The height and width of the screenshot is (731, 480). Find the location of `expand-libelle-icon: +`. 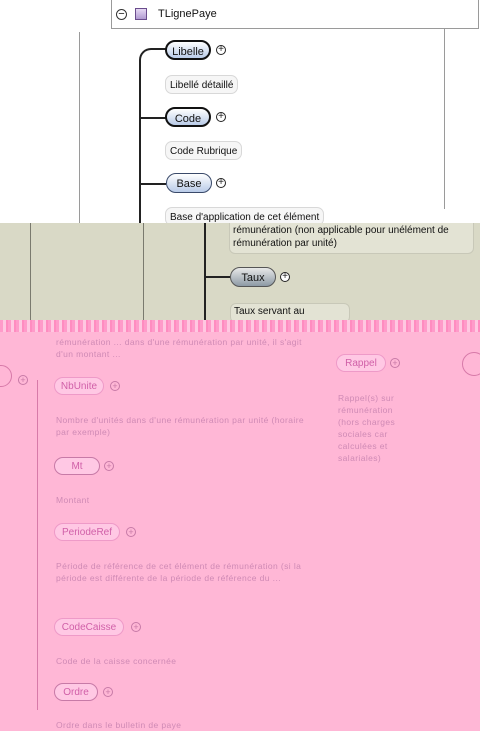

expand-libelle-icon: + is located at coordinates (221, 50).